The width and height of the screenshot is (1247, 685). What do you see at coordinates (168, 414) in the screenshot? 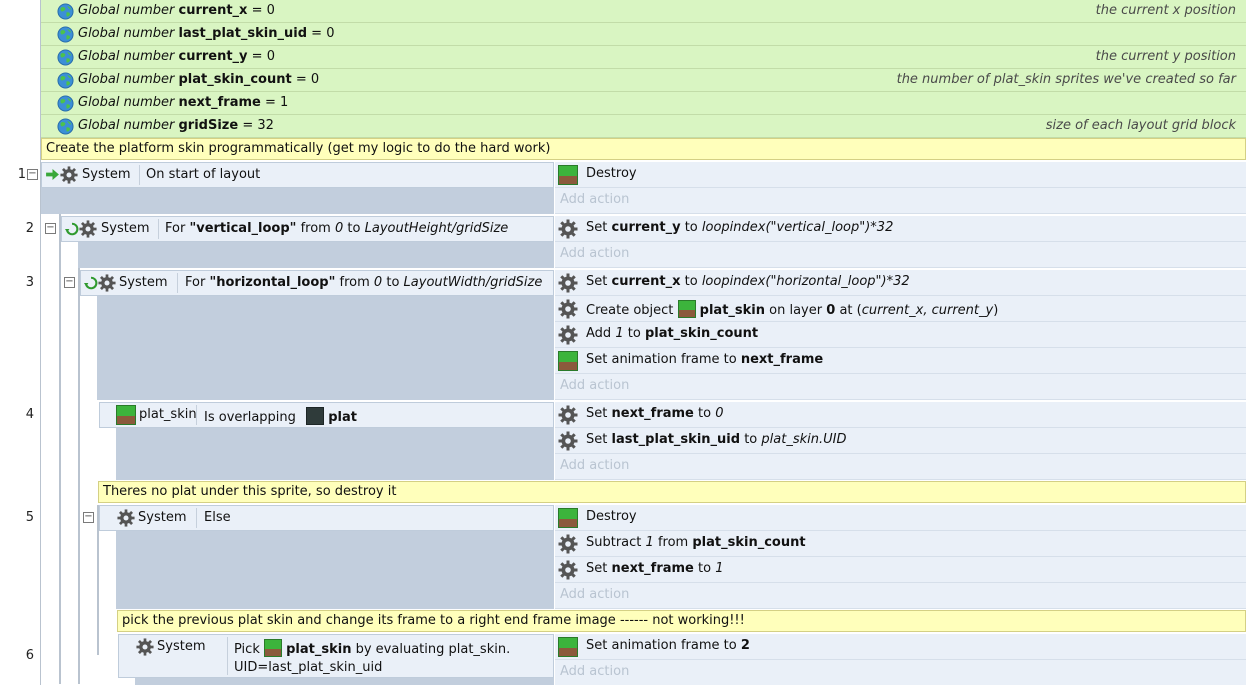
I see `condition-object: plat_skin` at bounding box center [168, 414].